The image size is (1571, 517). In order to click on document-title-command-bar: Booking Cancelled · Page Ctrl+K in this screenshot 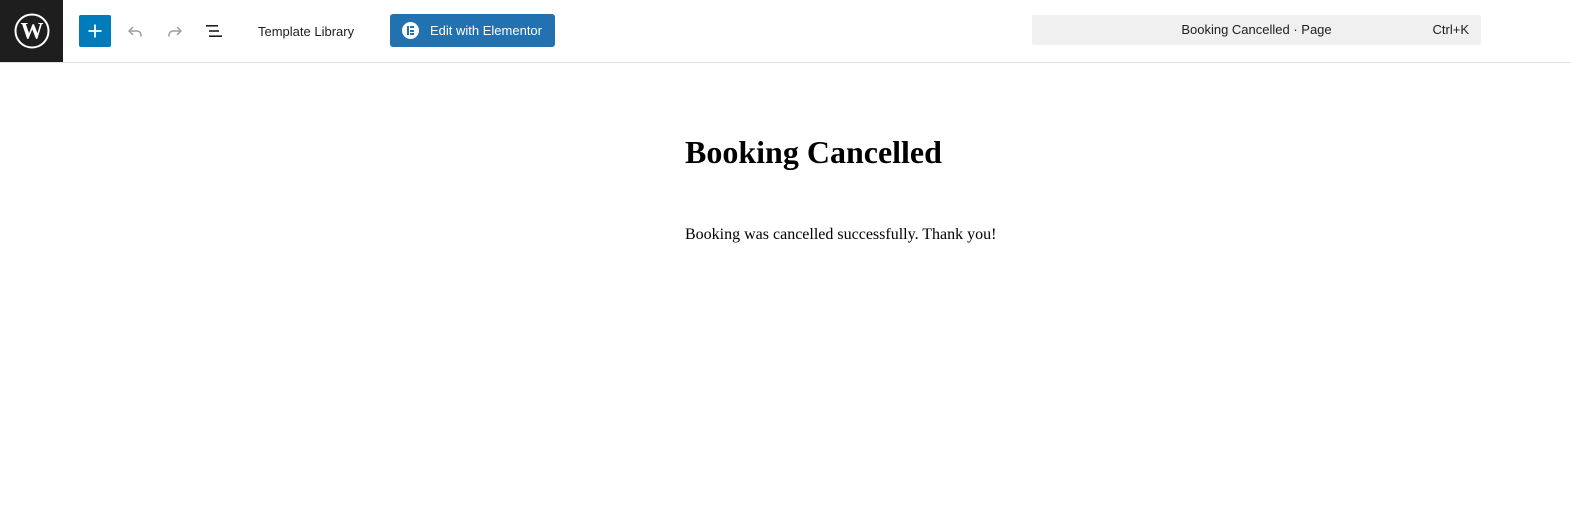, I will do `click(1256, 30)`.